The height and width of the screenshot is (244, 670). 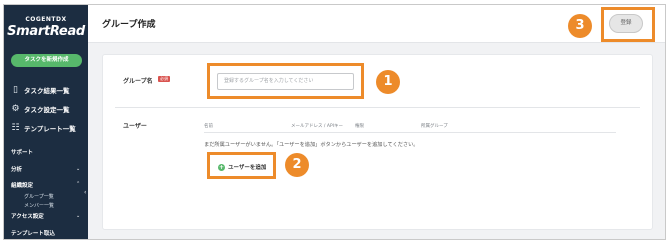 What do you see at coordinates (15, 128) in the screenshot?
I see `template-icon: ☷` at bounding box center [15, 128].